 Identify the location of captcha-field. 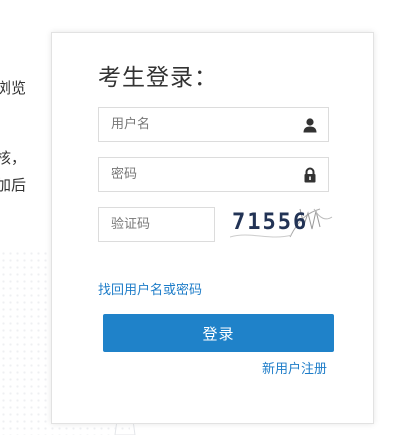
(156, 224).